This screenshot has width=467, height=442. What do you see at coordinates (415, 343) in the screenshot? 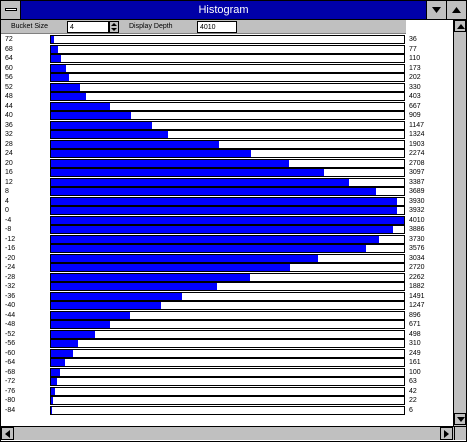
I see `bucket-count: 310` at bounding box center [415, 343].